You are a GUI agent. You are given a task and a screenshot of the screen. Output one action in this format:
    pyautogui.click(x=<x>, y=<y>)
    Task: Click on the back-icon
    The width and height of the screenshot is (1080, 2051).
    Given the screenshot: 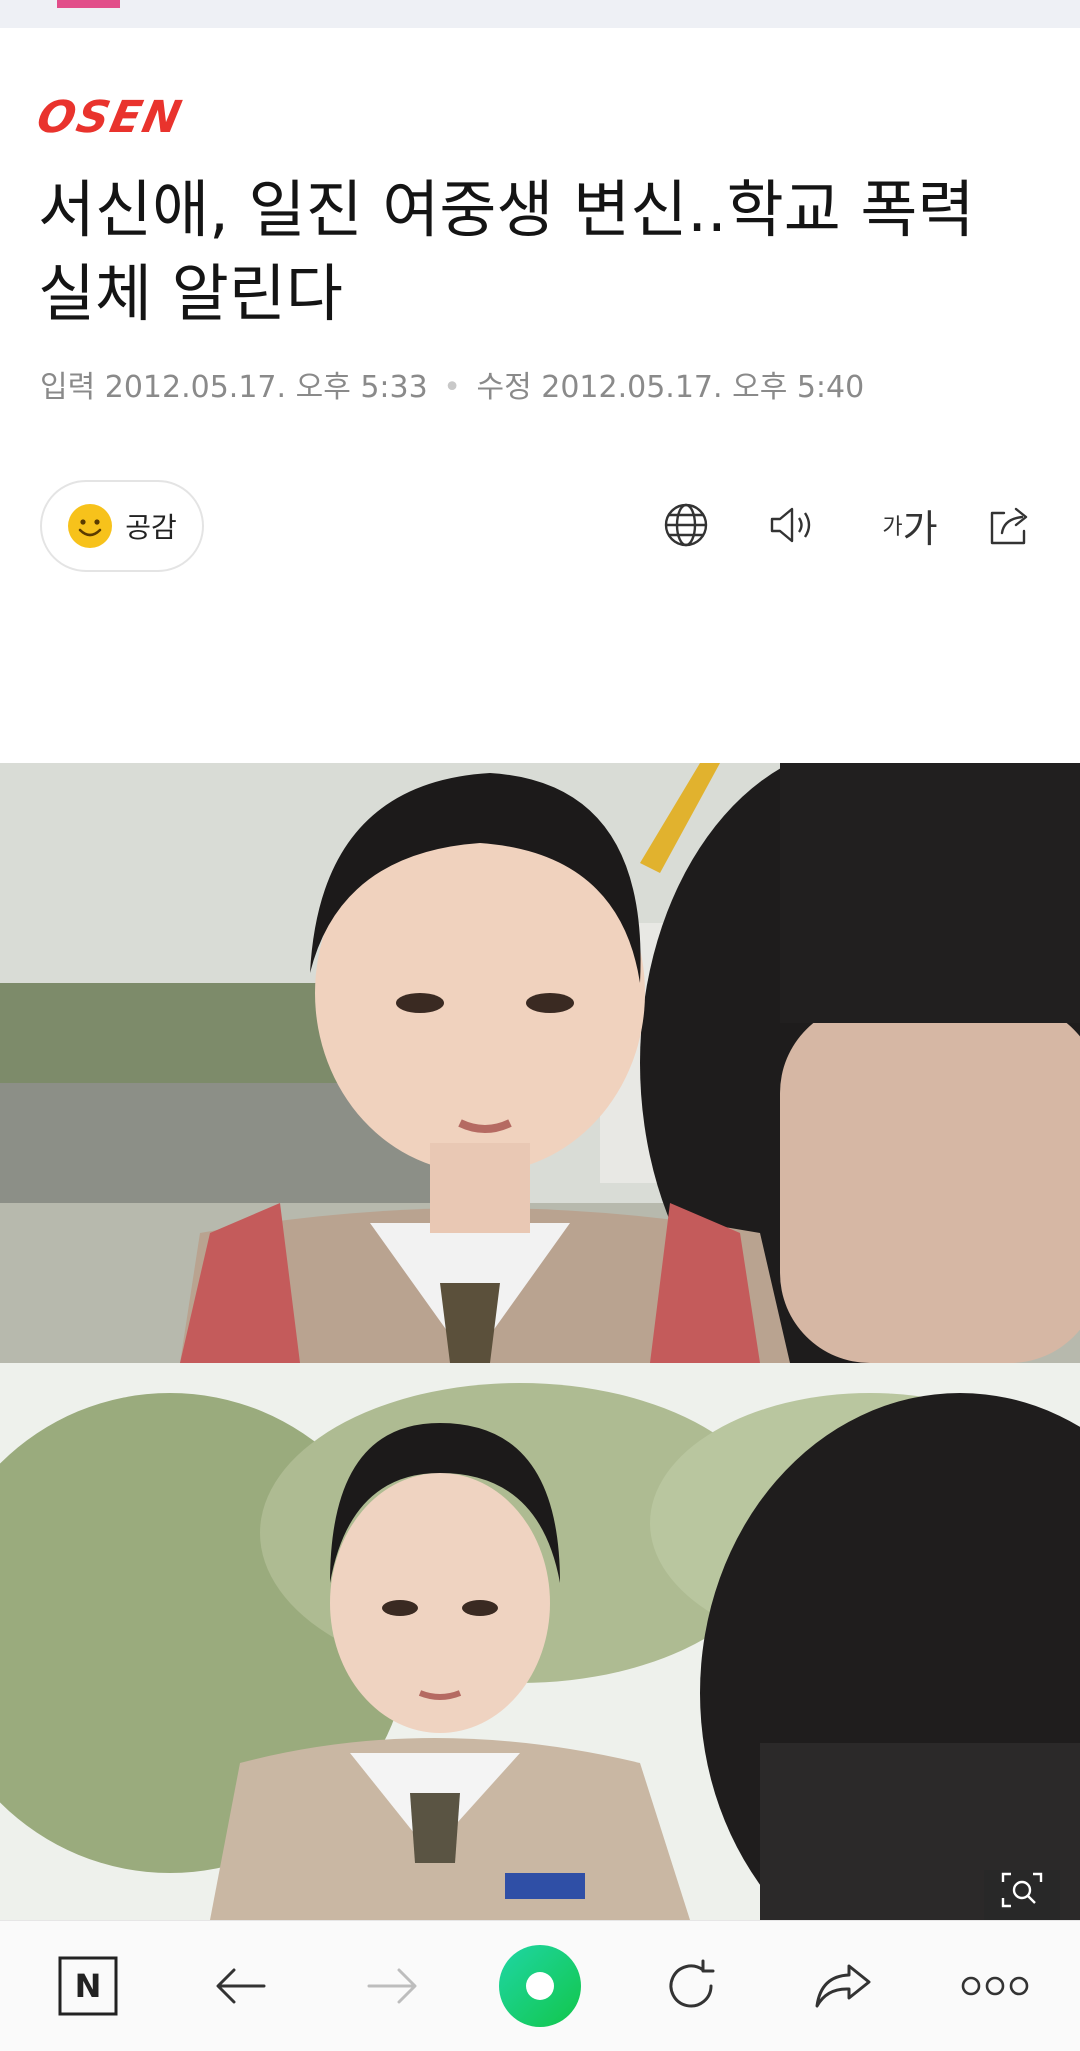 What is the action you would take?
    pyautogui.click(x=241, y=1986)
    